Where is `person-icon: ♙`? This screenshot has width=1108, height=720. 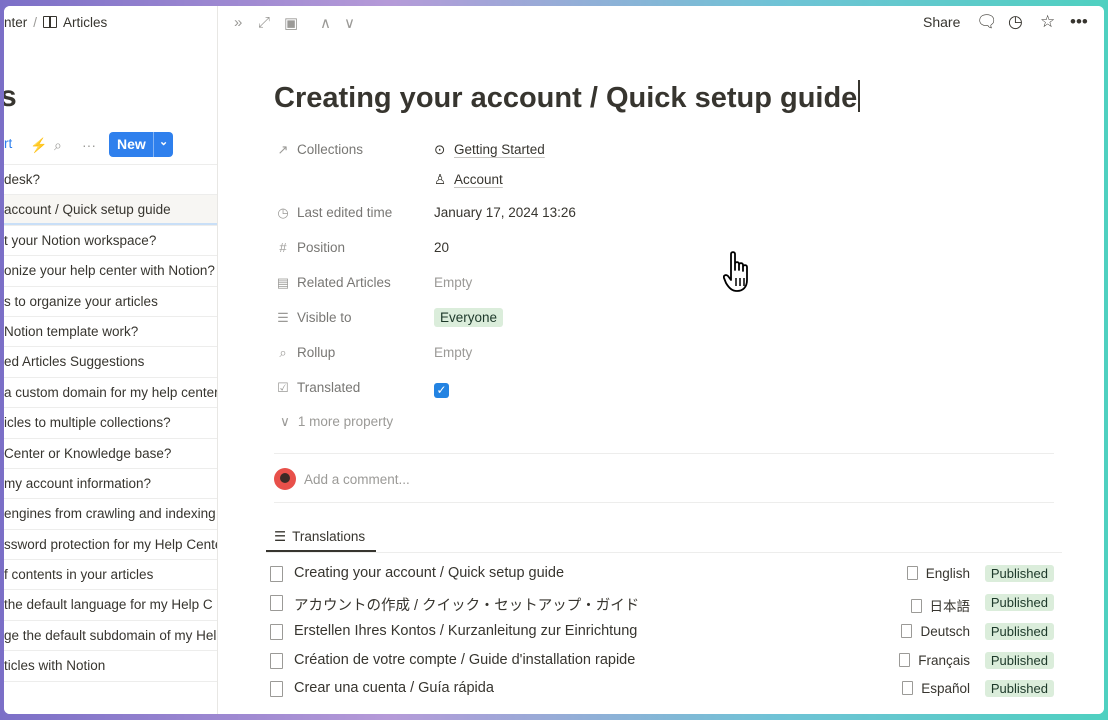 person-icon: ♙ is located at coordinates (440, 179).